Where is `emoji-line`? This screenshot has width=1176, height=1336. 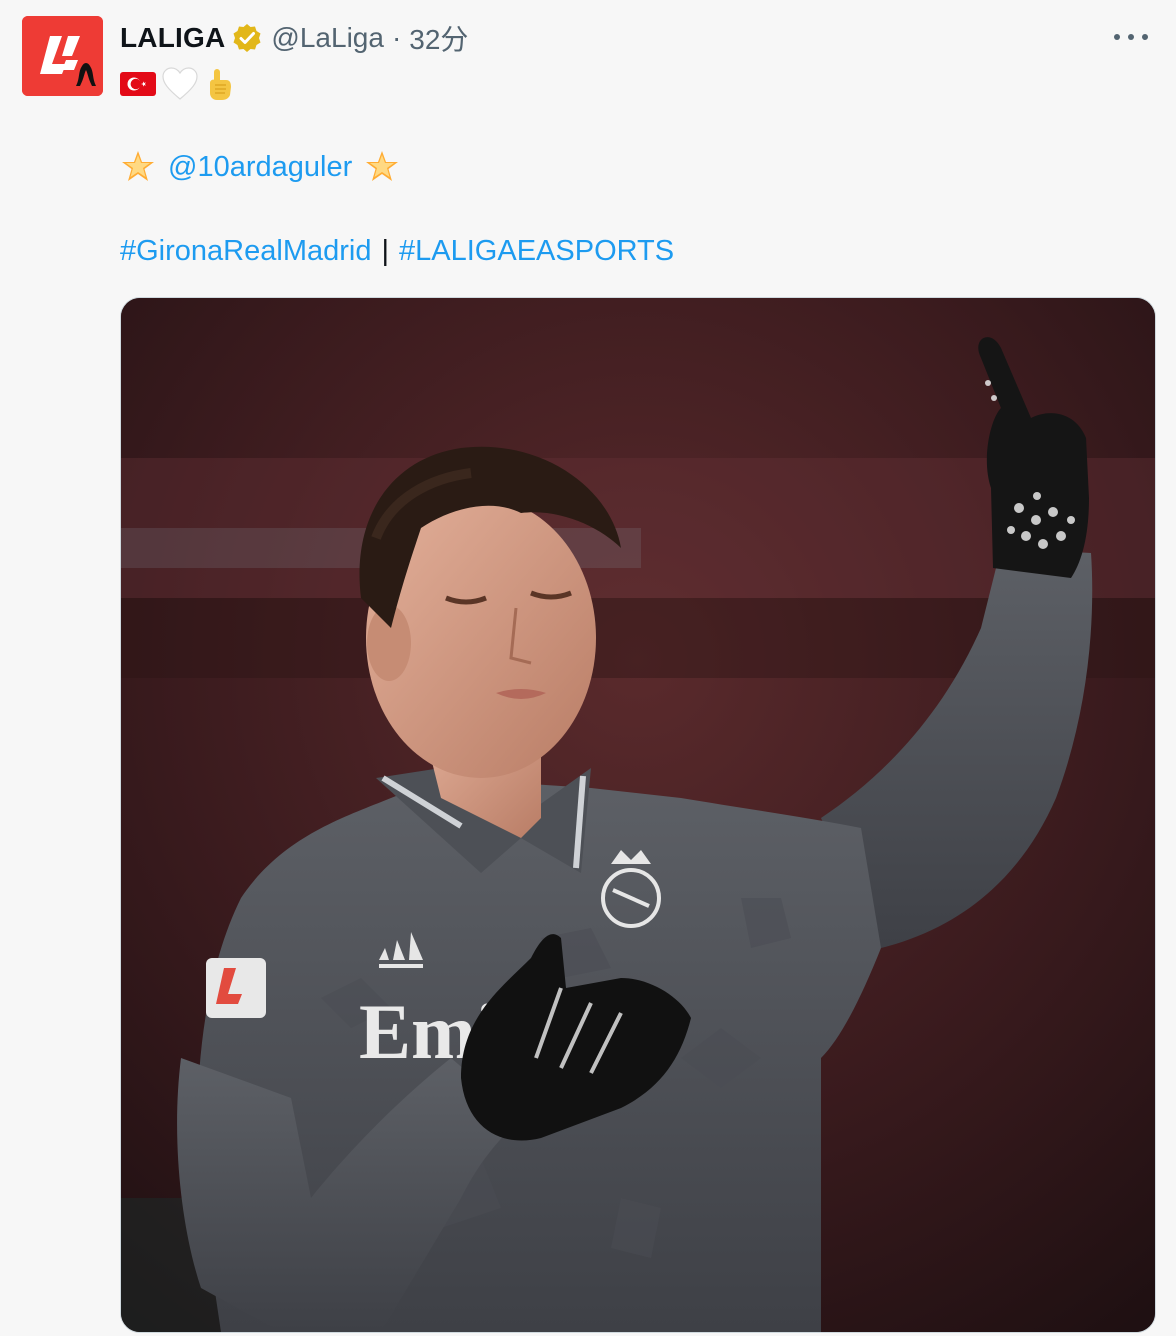
emoji-line is located at coordinates (180, 86).